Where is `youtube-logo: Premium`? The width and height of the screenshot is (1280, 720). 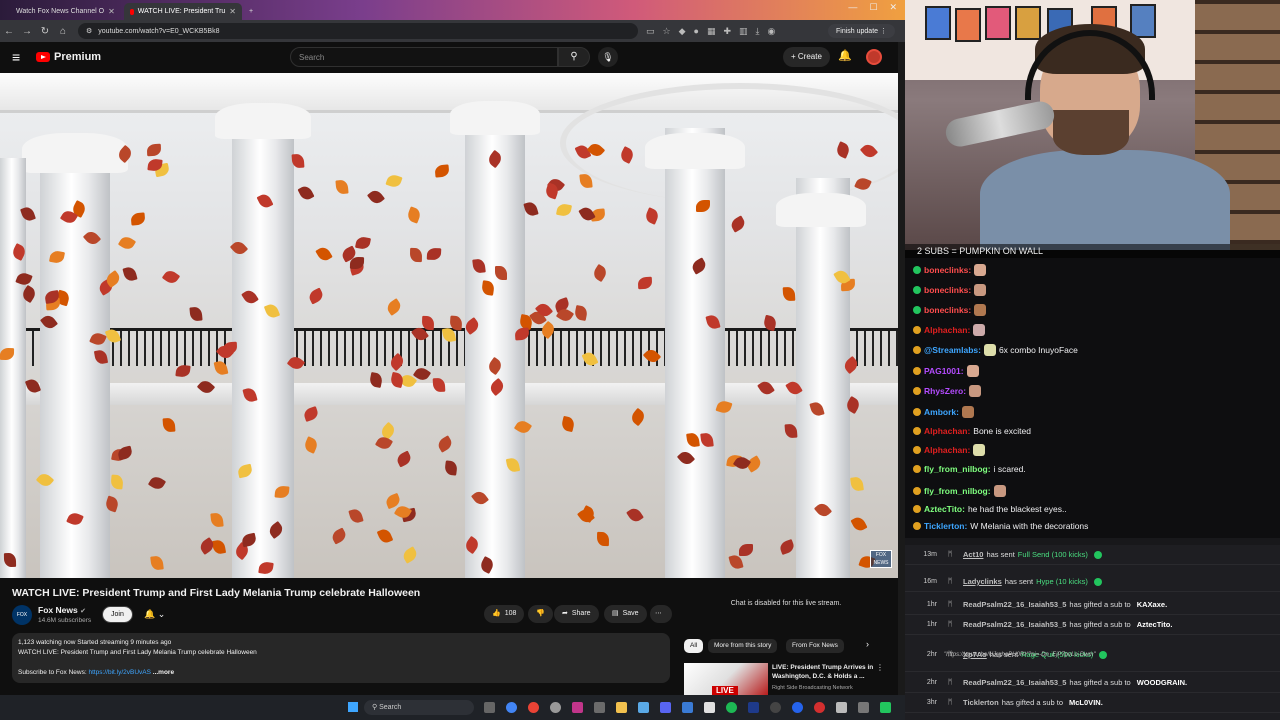 youtube-logo: Premium is located at coordinates (68, 57).